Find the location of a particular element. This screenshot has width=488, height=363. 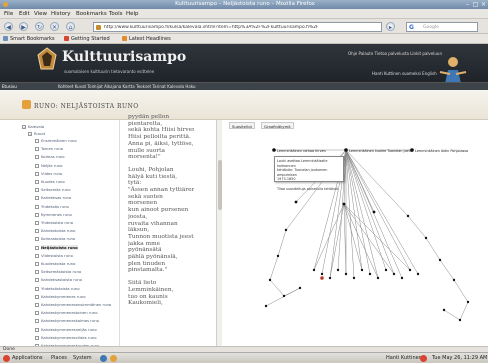

menu-edit: Edit is located at coordinates (24, 14).